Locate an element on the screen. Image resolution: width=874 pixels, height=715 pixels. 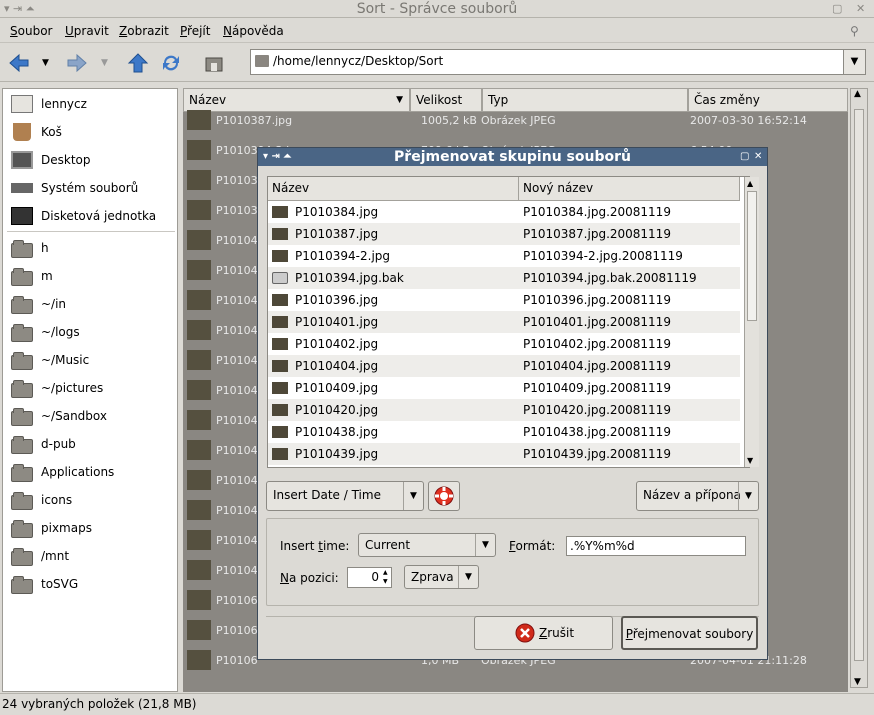
action-combo: Insert Date / Time ▼ is located at coordinates (345, 496).